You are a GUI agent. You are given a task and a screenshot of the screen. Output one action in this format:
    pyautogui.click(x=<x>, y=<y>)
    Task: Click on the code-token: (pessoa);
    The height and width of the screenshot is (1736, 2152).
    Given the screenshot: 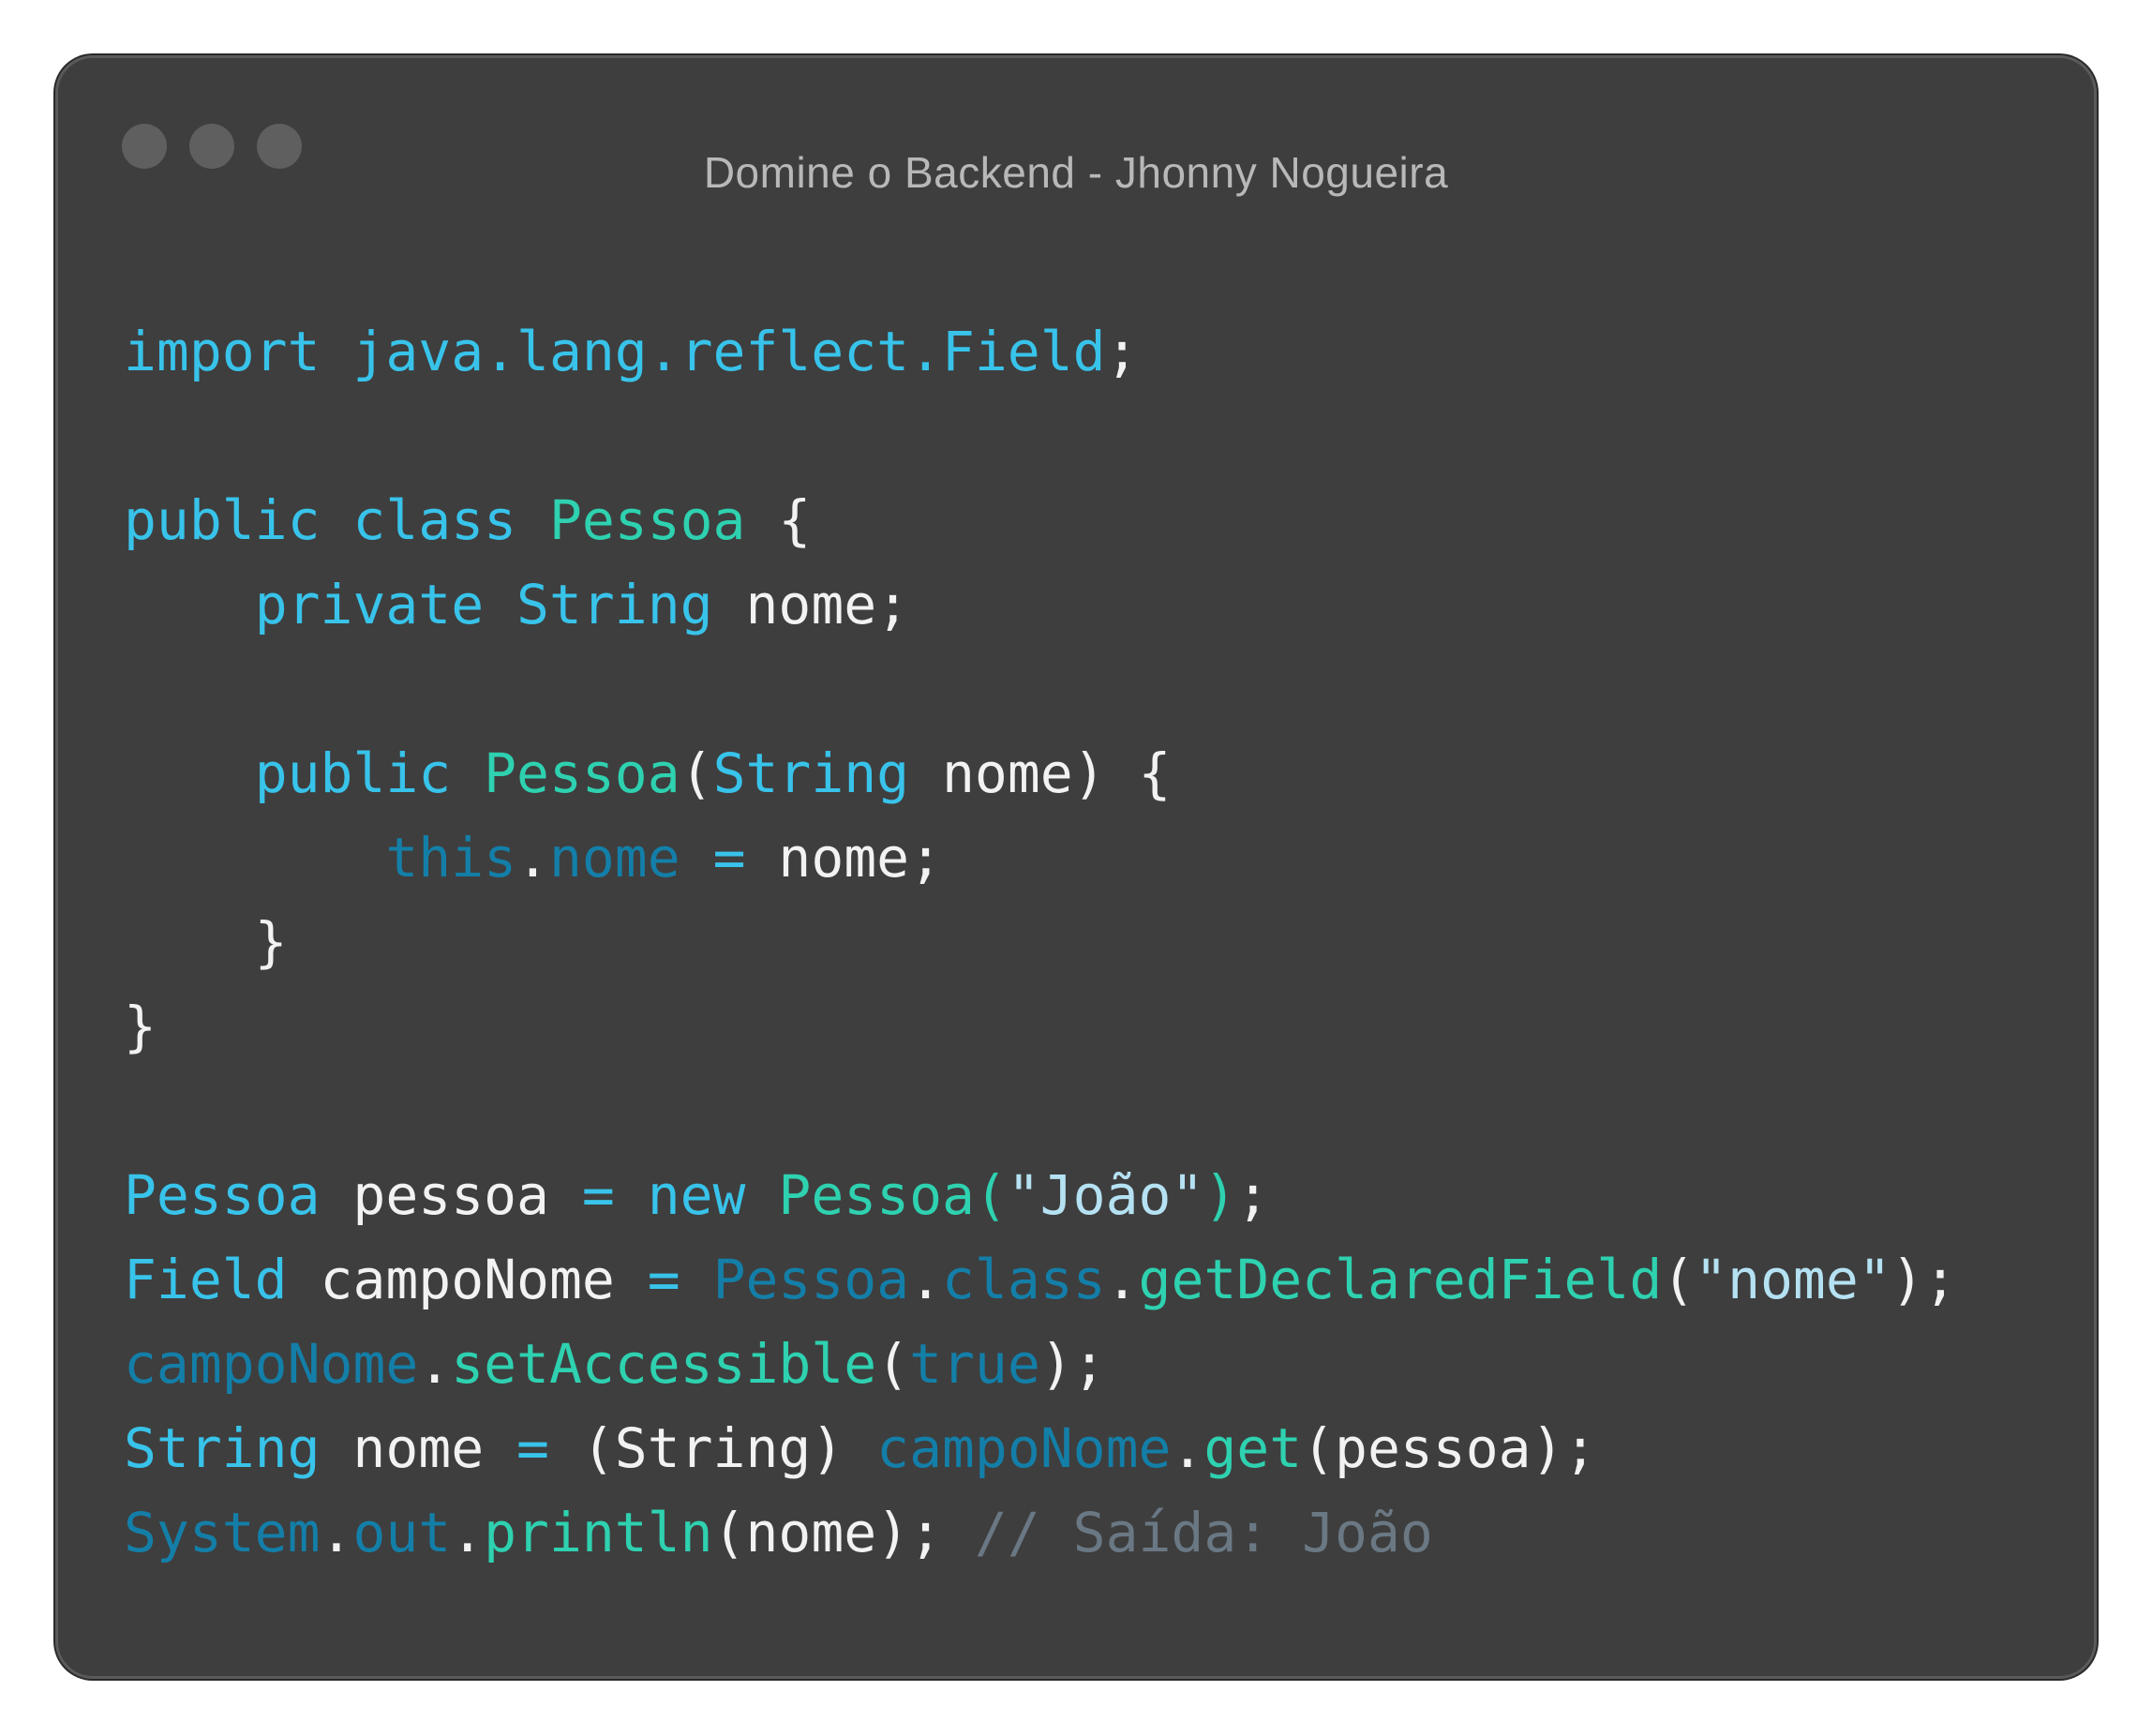 What is the action you would take?
    pyautogui.click(x=1449, y=1448)
    